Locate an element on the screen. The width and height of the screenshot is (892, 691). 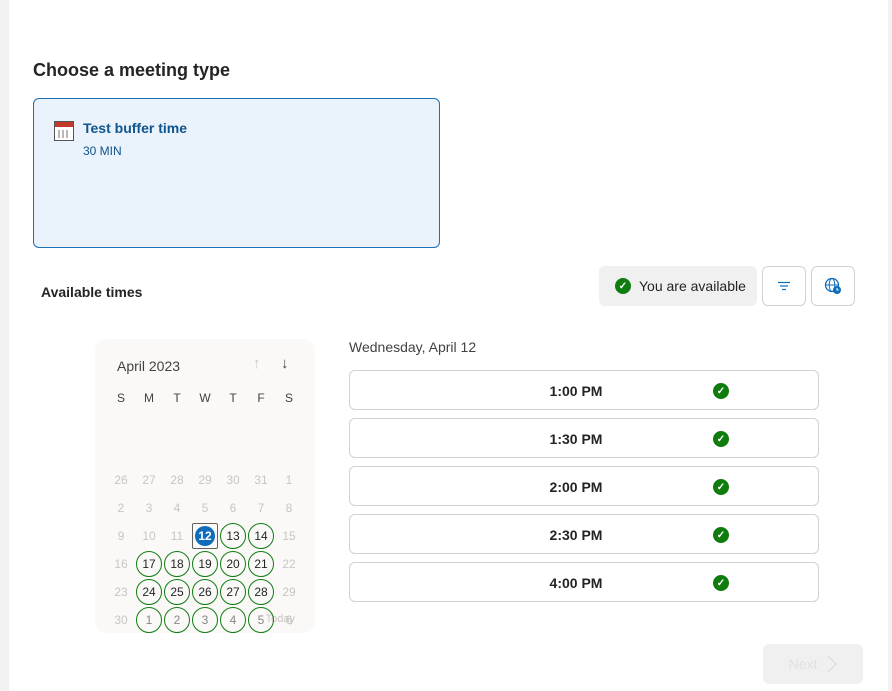
calendar-day-available: 13 is located at coordinates (233, 536).